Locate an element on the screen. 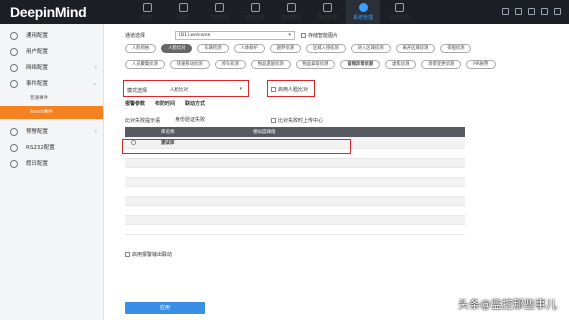  channel-icon is located at coordinates (291, 7).